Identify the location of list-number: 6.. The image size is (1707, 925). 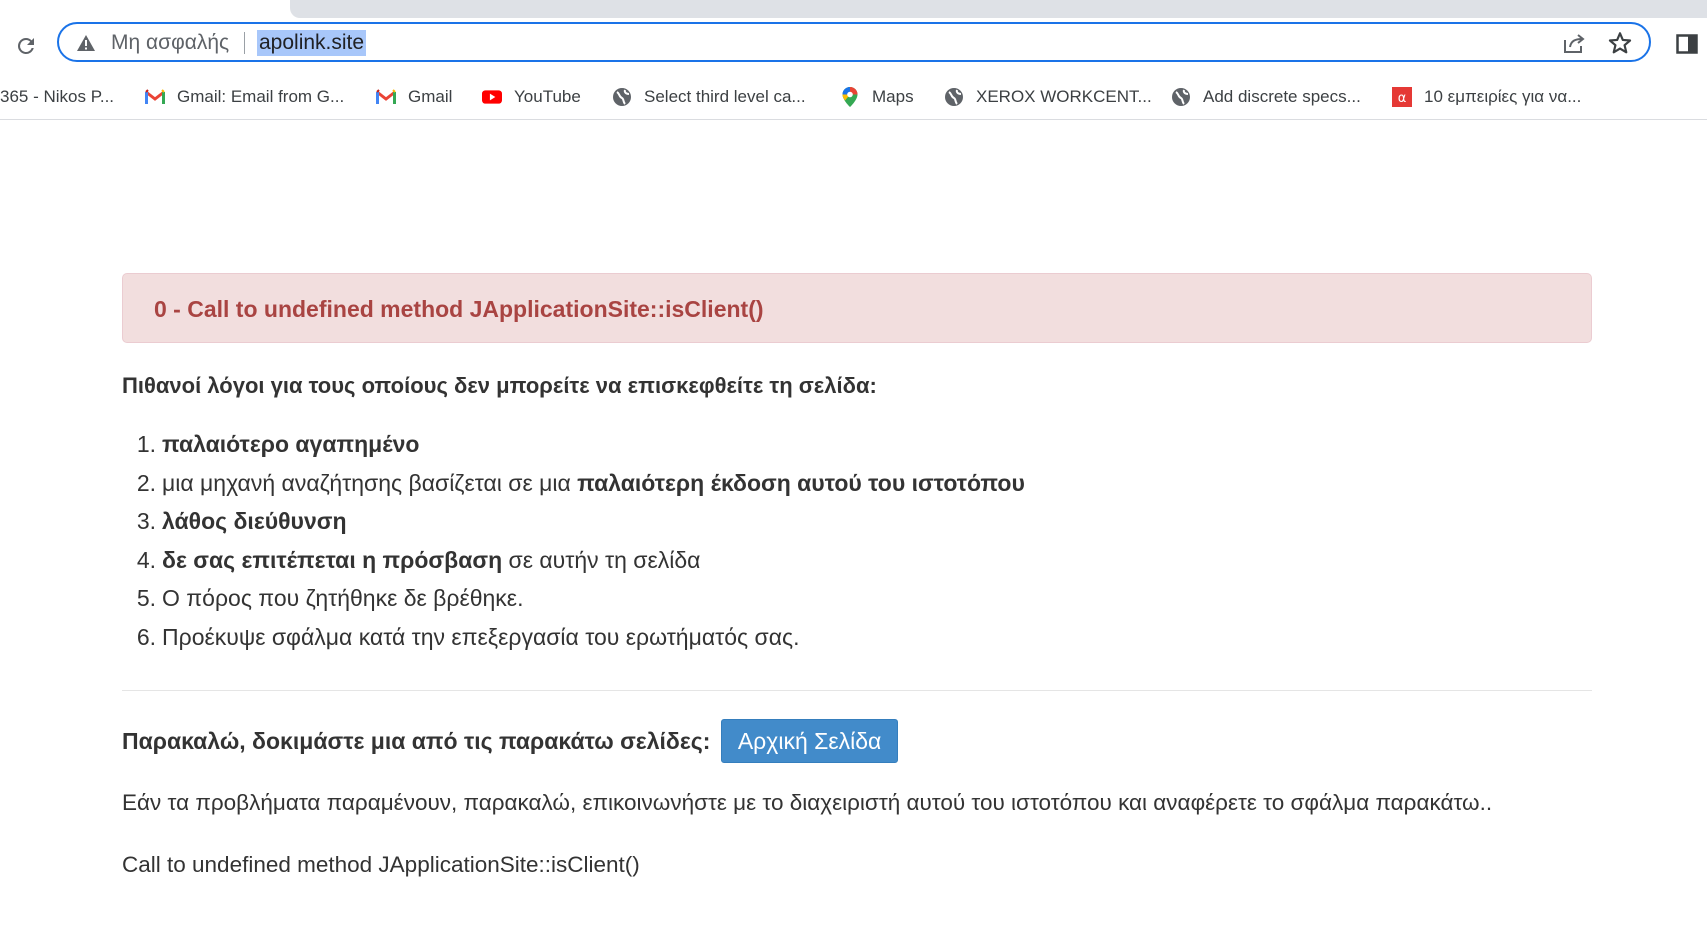
(146, 636).